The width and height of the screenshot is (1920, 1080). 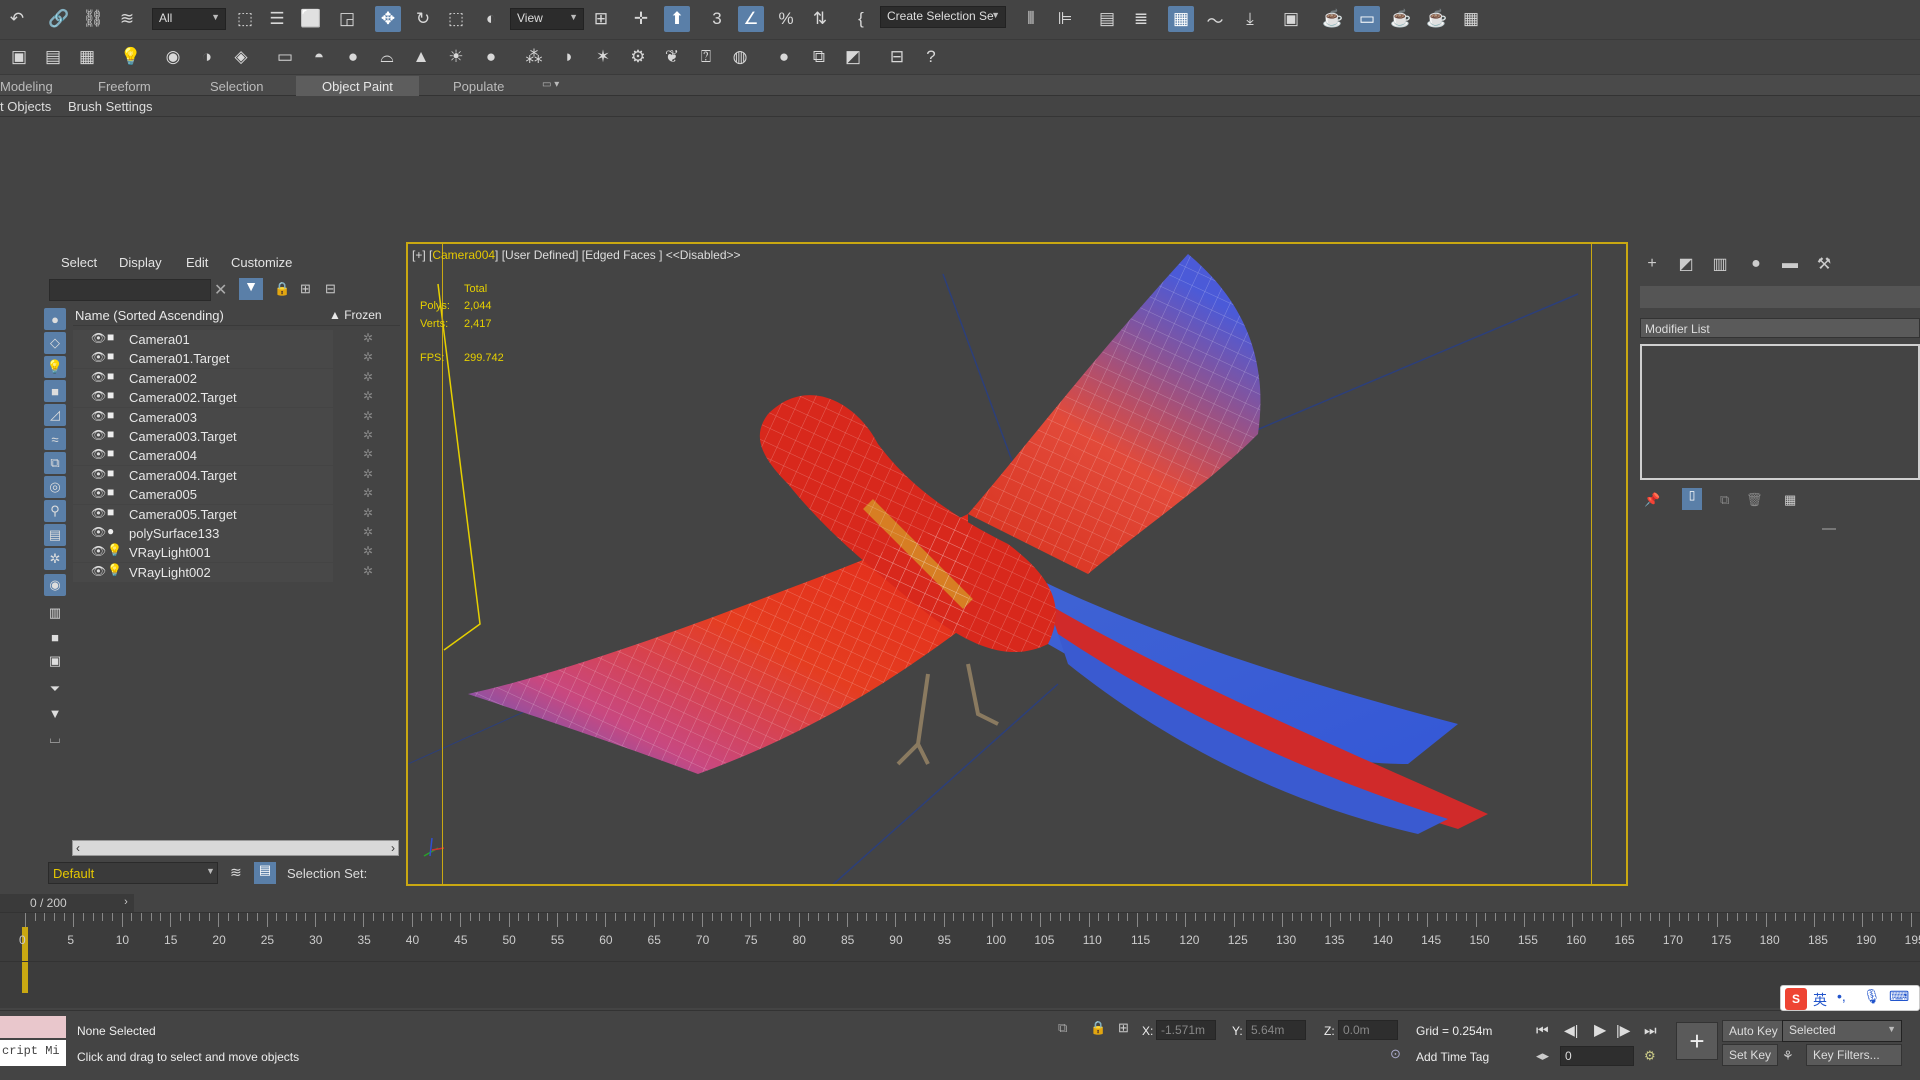 What do you see at coordinates (1276, 1030) in the screenshot?
I see `y-coordinate-field: 5.64m` at bounding box center [1276, 1030].